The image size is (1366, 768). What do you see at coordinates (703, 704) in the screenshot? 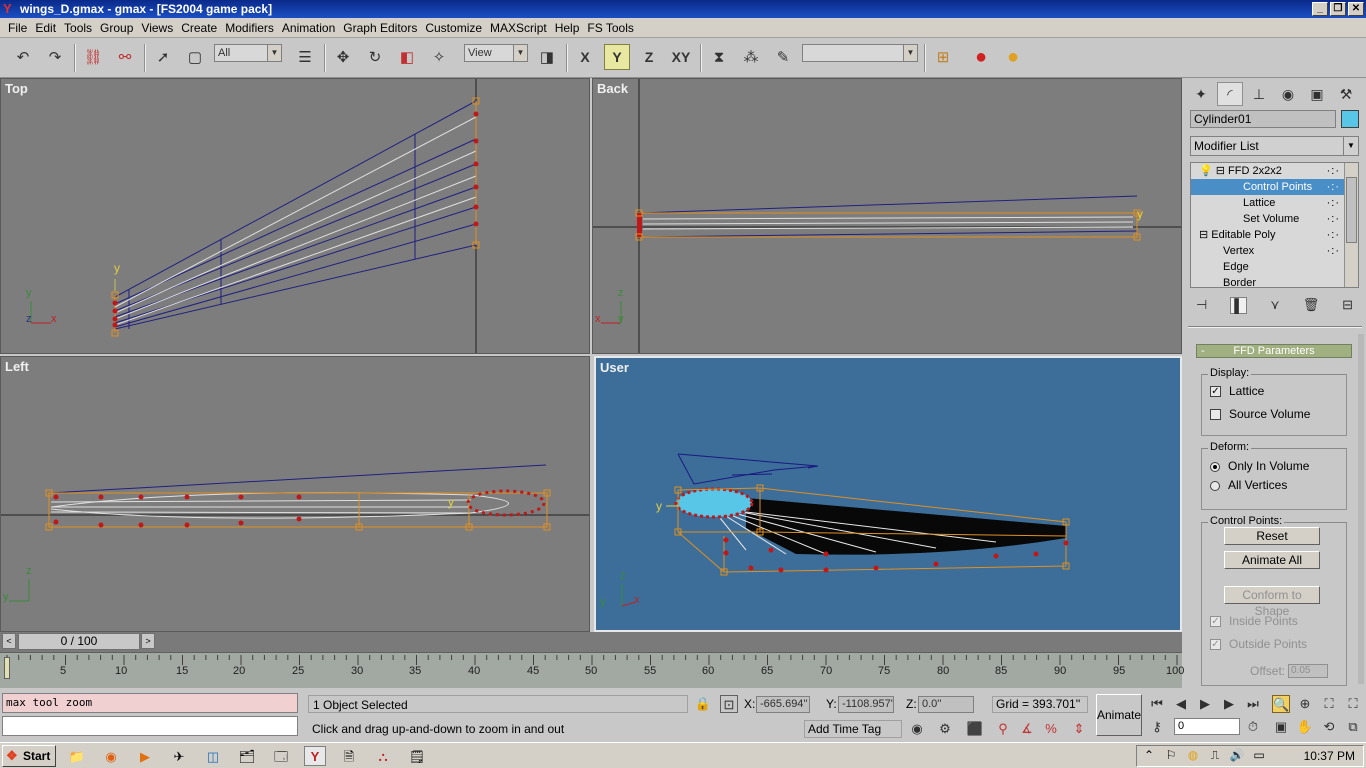
I see `lock-selection-icon: 🔒` at bounding box center [703, 704].